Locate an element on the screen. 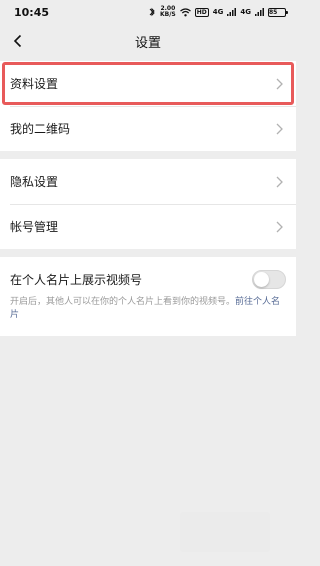  privacy-settings-row: 隐私设置 is located at coordinates (148, 181).